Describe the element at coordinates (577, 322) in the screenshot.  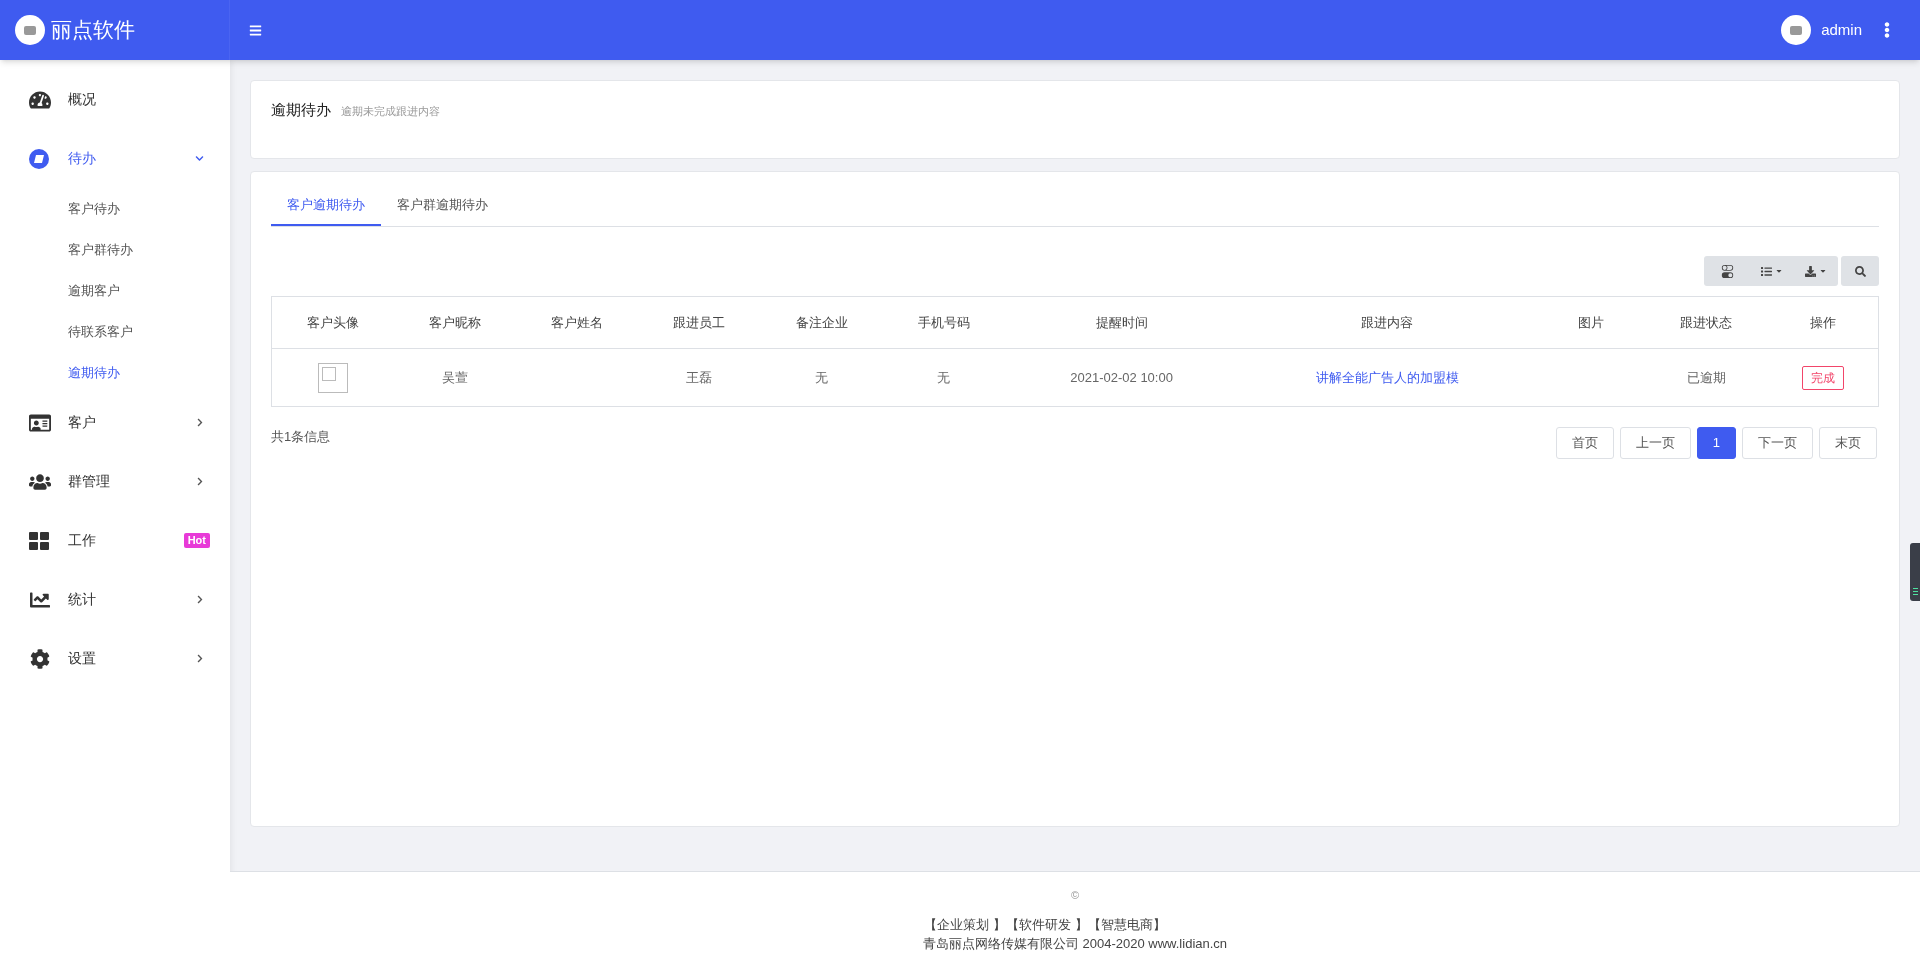
I see `column-header: 客户姓名` at that location.